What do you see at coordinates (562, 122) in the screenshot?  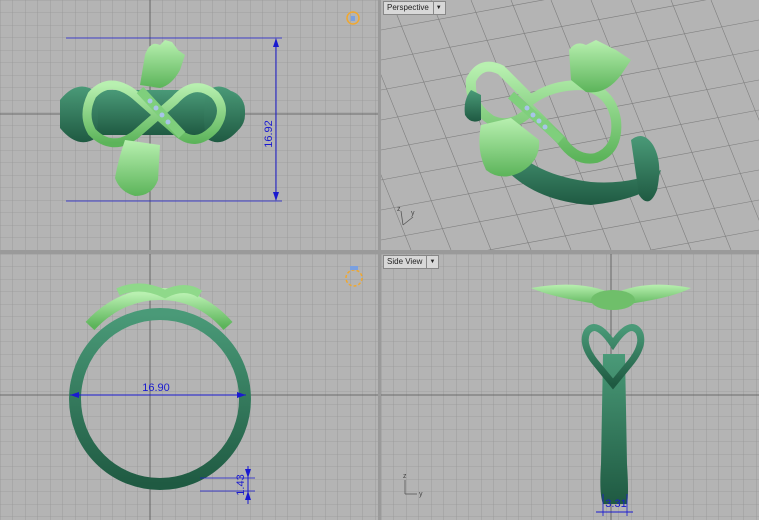 I see `ring-perspective-model` at bounding box center [562, 122].